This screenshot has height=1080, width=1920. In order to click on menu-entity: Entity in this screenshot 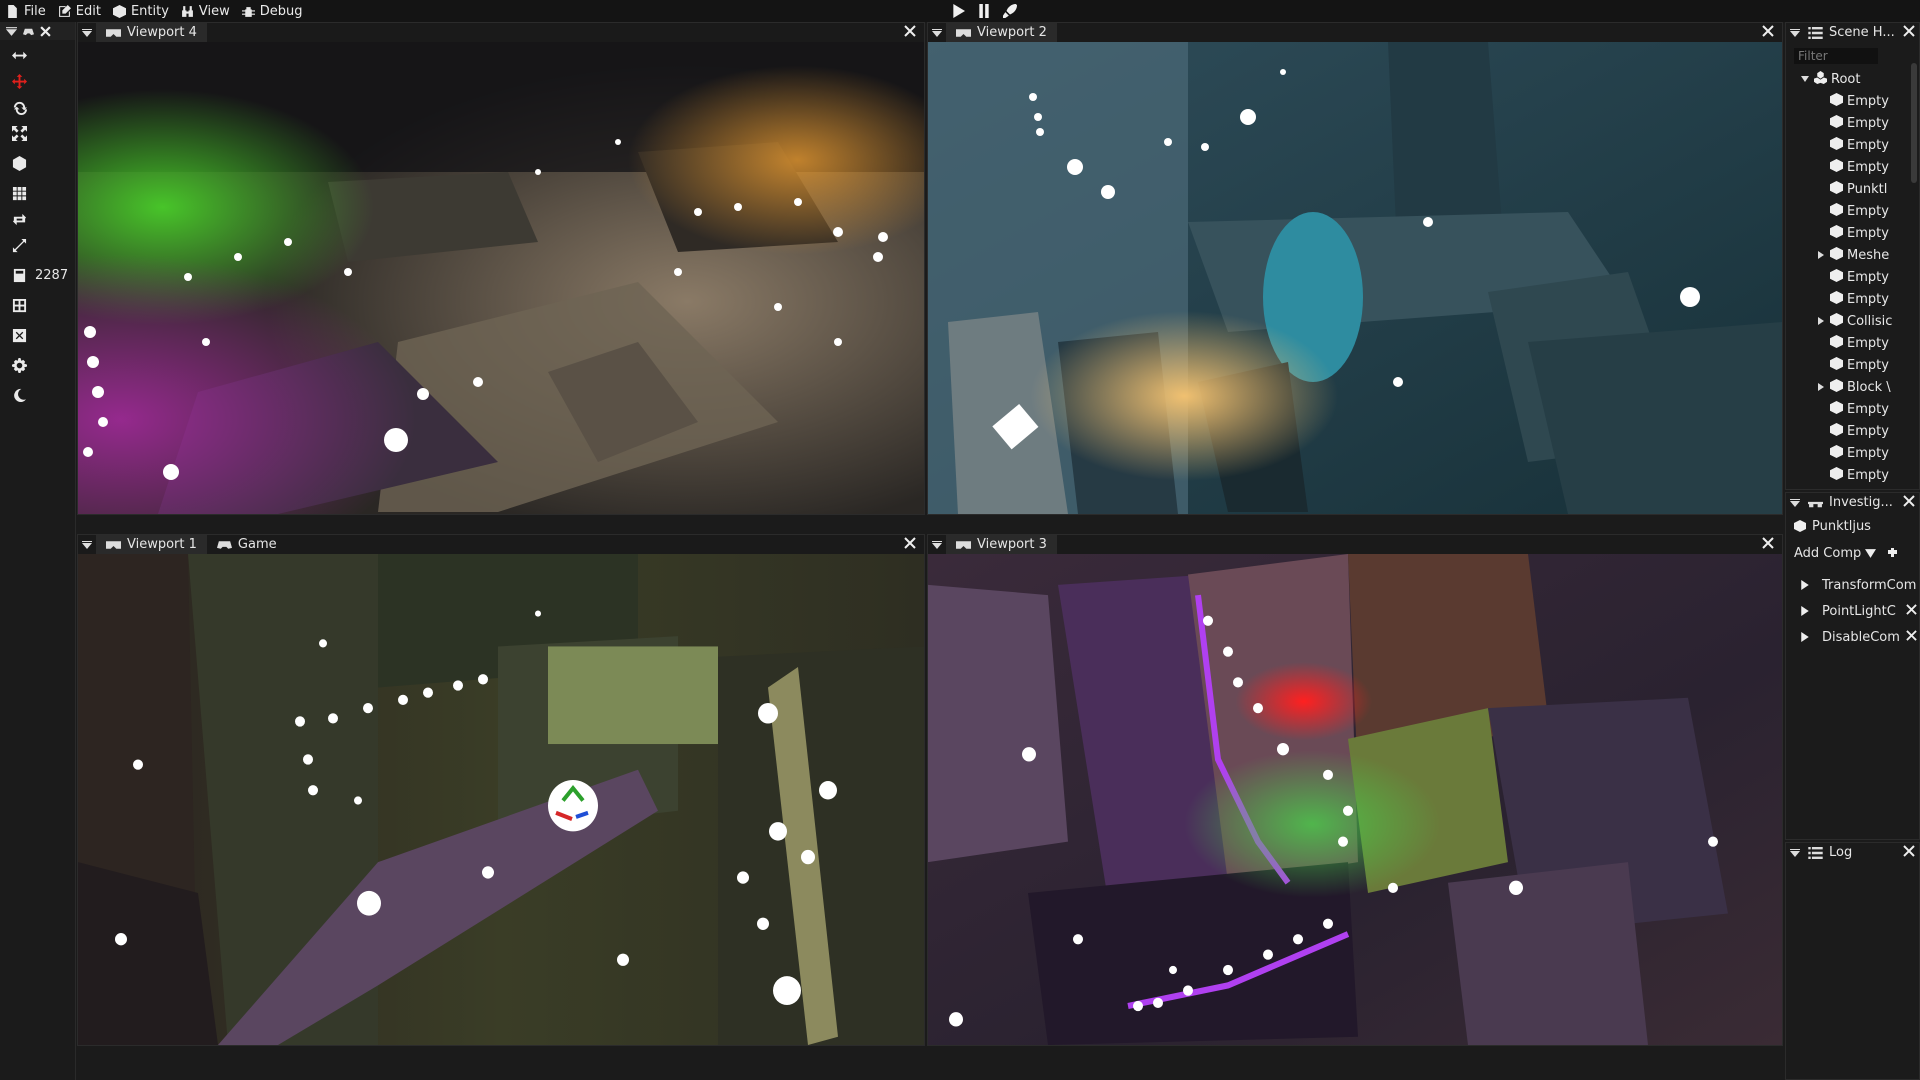, I will do `click(141, 11)`.